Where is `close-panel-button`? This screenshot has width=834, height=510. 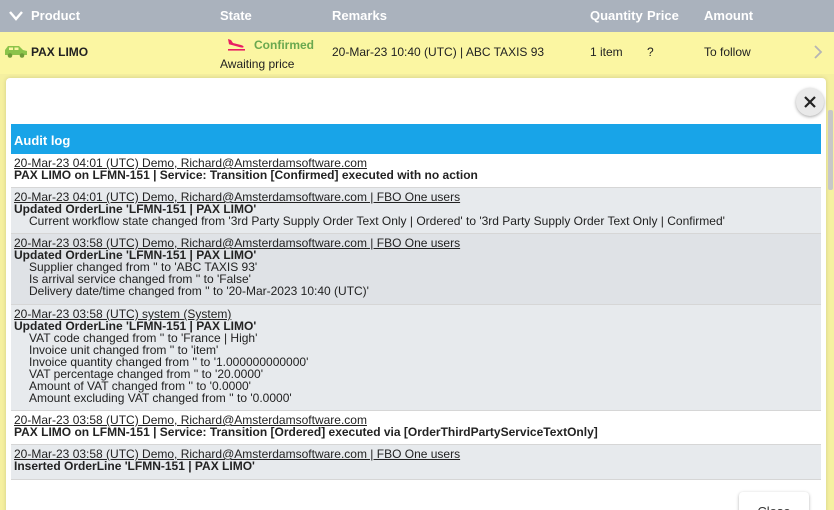
close-panel-button is located at coordinates (810, 102).